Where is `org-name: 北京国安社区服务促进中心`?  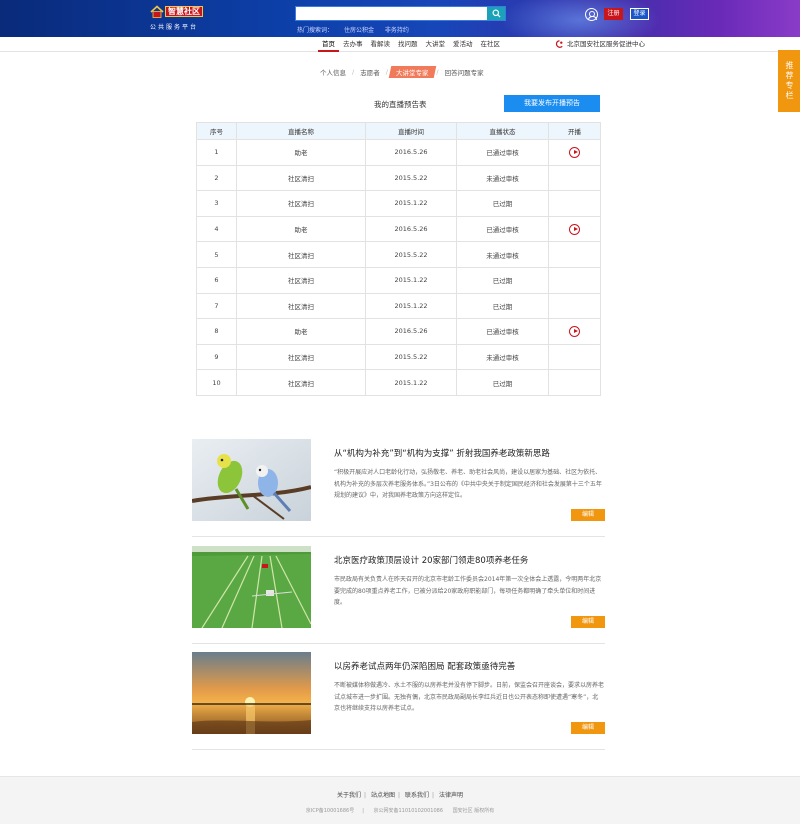
org-name: 北京国安社区服务促进中心 is located at coordinates (606, 44).